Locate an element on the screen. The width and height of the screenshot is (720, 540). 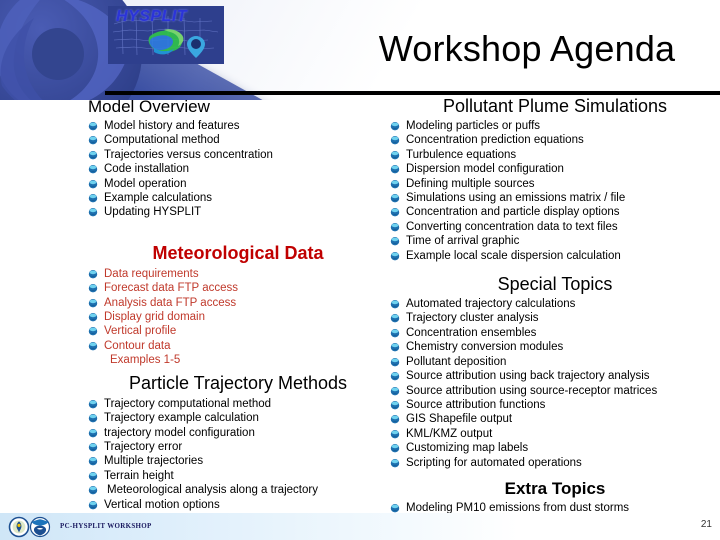
list-item: Model operation is located at coordinates (238, 184).